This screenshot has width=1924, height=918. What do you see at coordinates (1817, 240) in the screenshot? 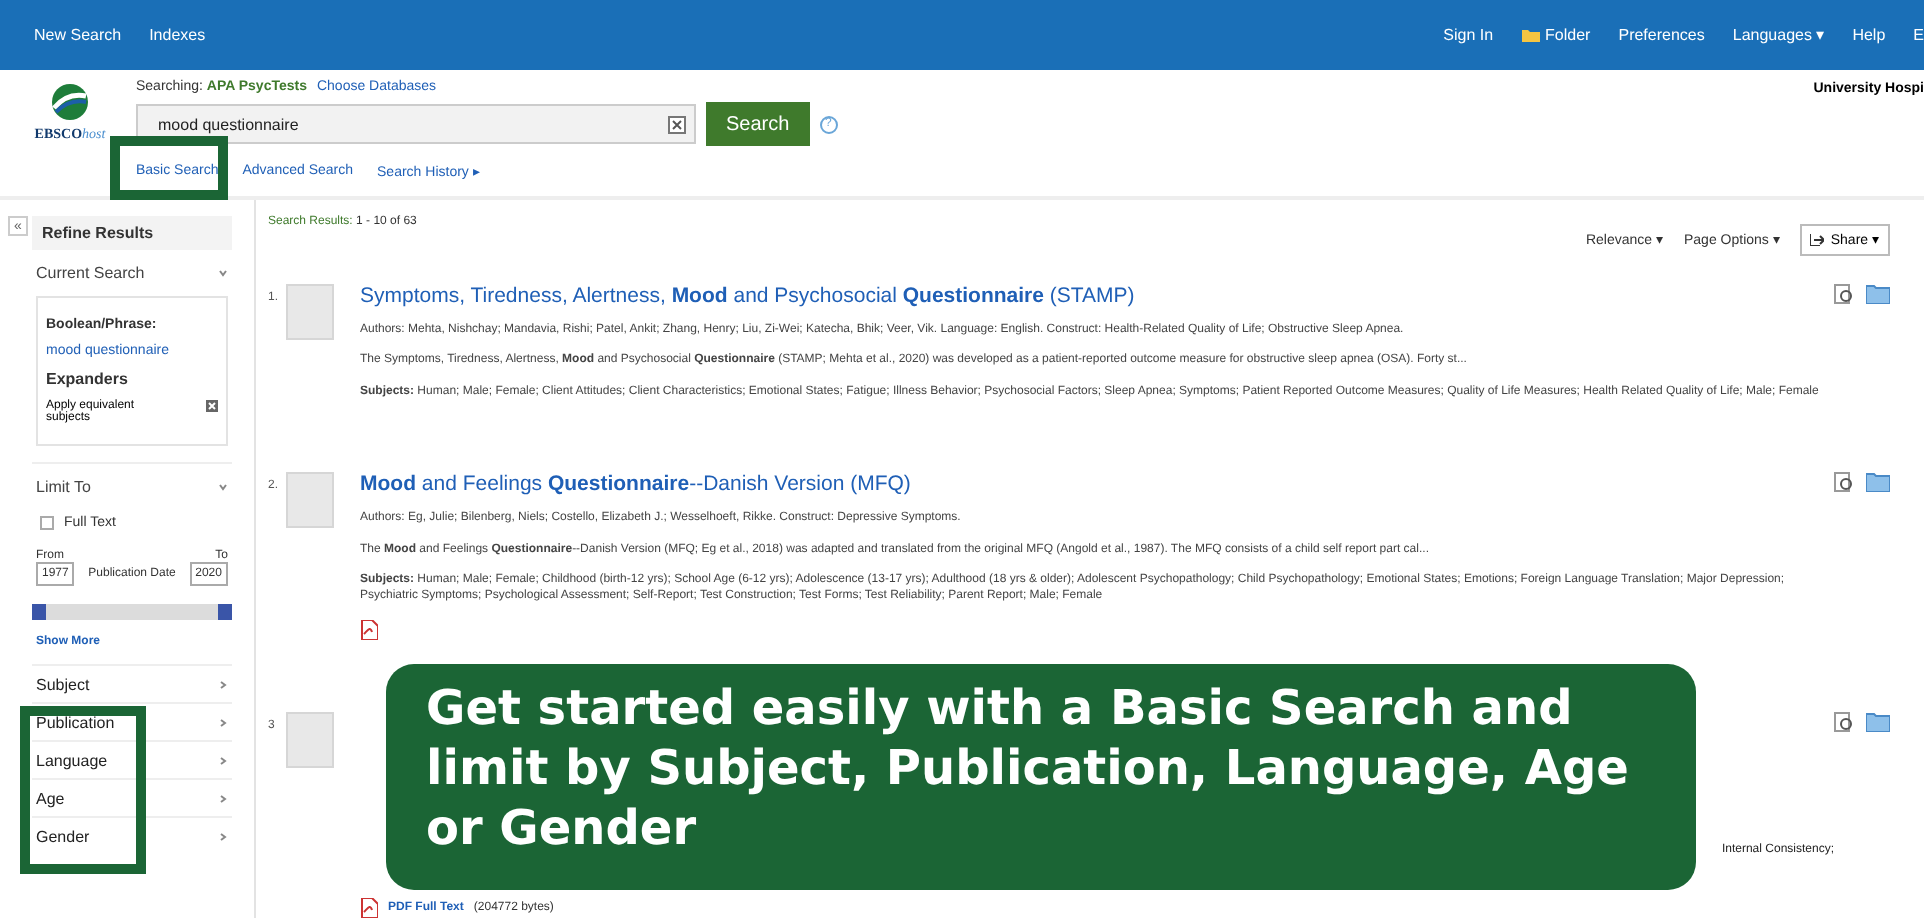
I see `share-icon` at bounding box center [1817, 240].